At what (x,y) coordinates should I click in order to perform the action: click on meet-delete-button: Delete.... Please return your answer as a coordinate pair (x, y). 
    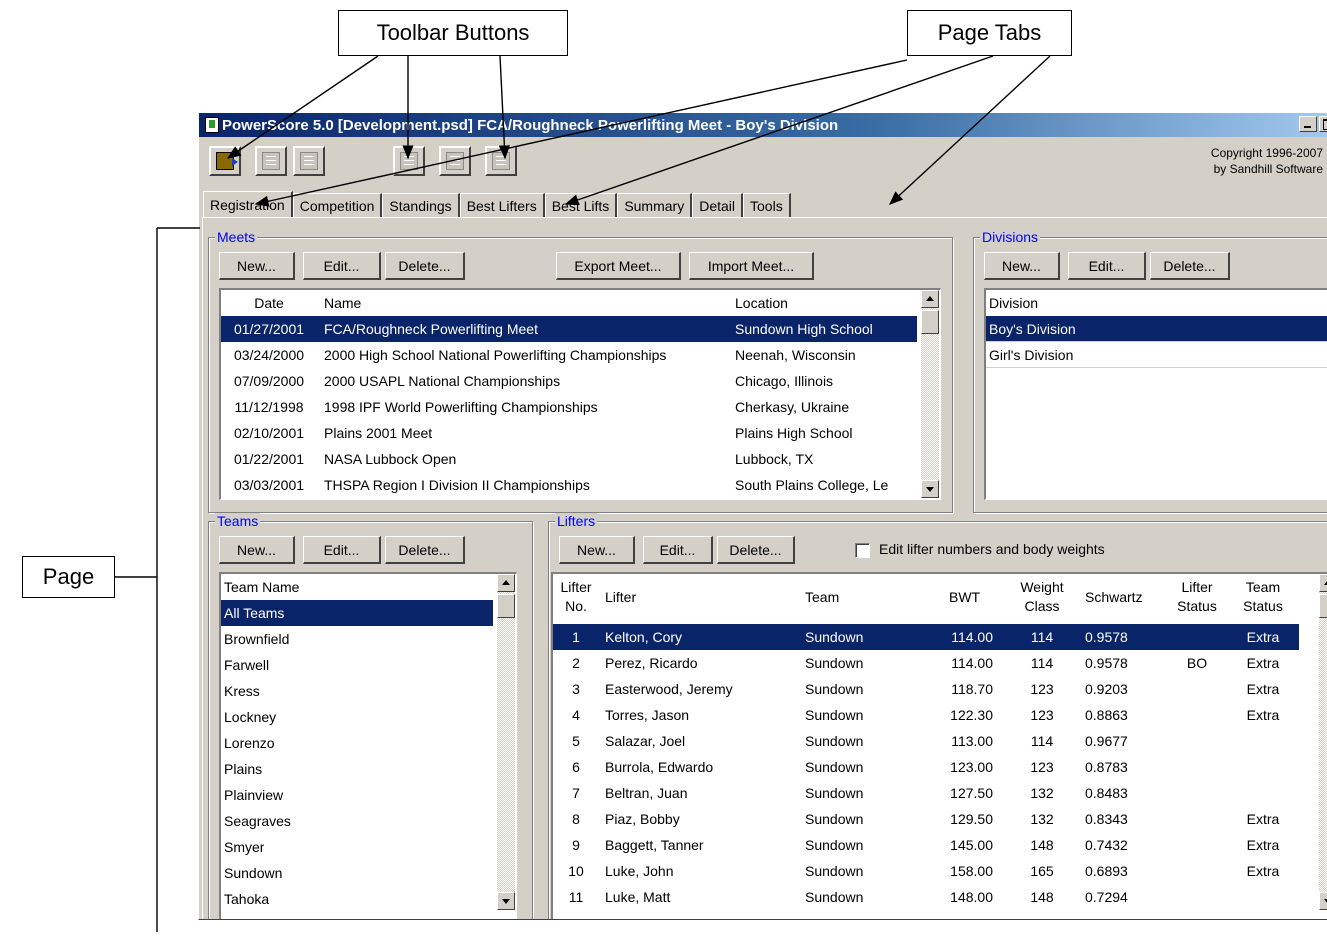
    Looking at the image, I should click on (425, 266).